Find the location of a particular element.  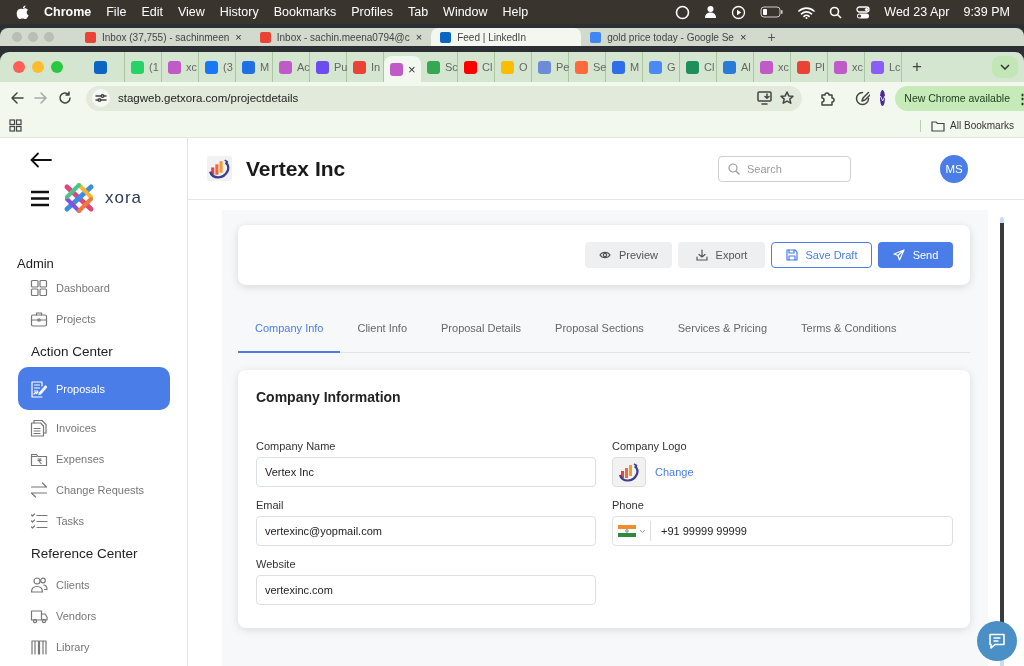

sidebar-item: Expenses is located at coordinates (94, 458).